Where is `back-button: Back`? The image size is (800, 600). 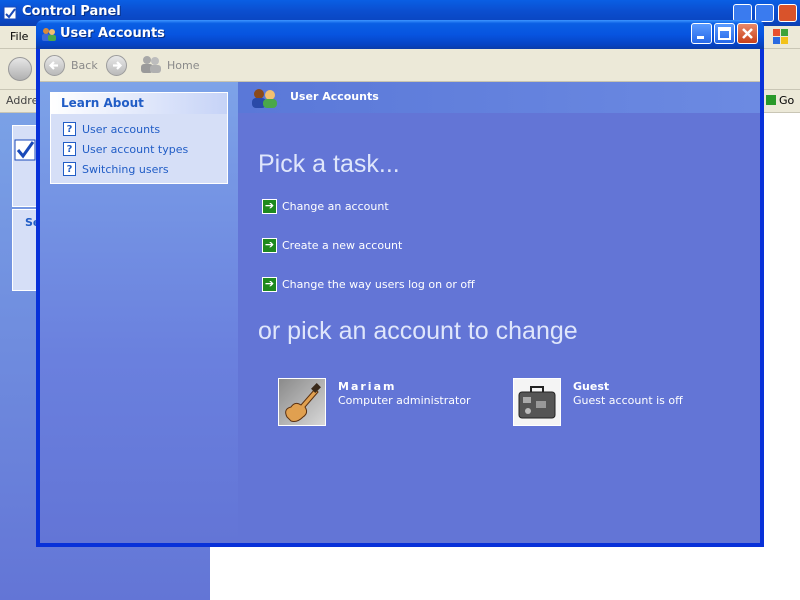 back-button: Back is located at coordinates (71, 65).